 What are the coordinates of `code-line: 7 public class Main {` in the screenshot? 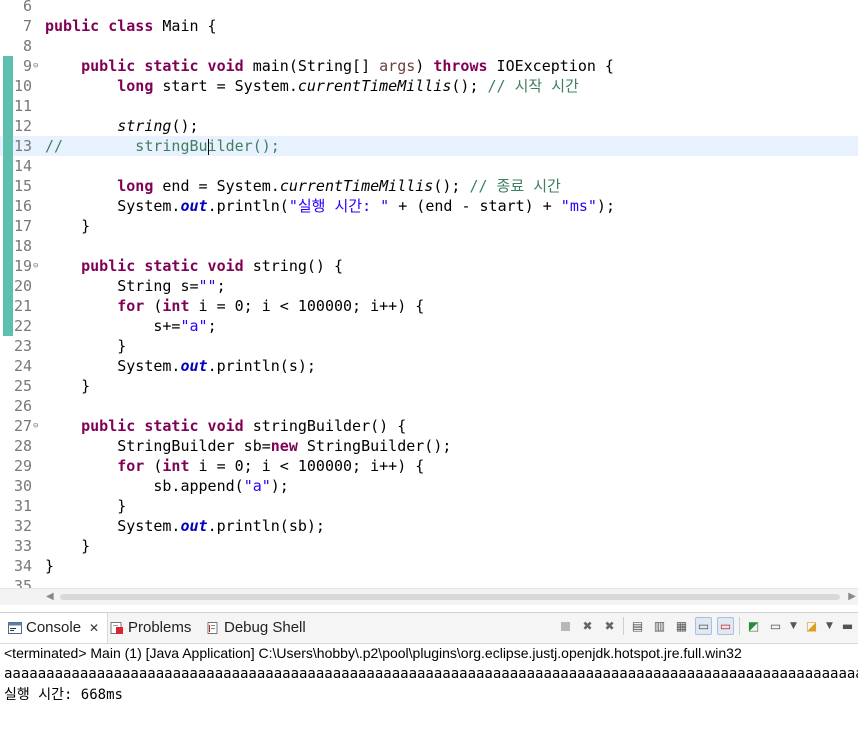 It's located at (429, 26).